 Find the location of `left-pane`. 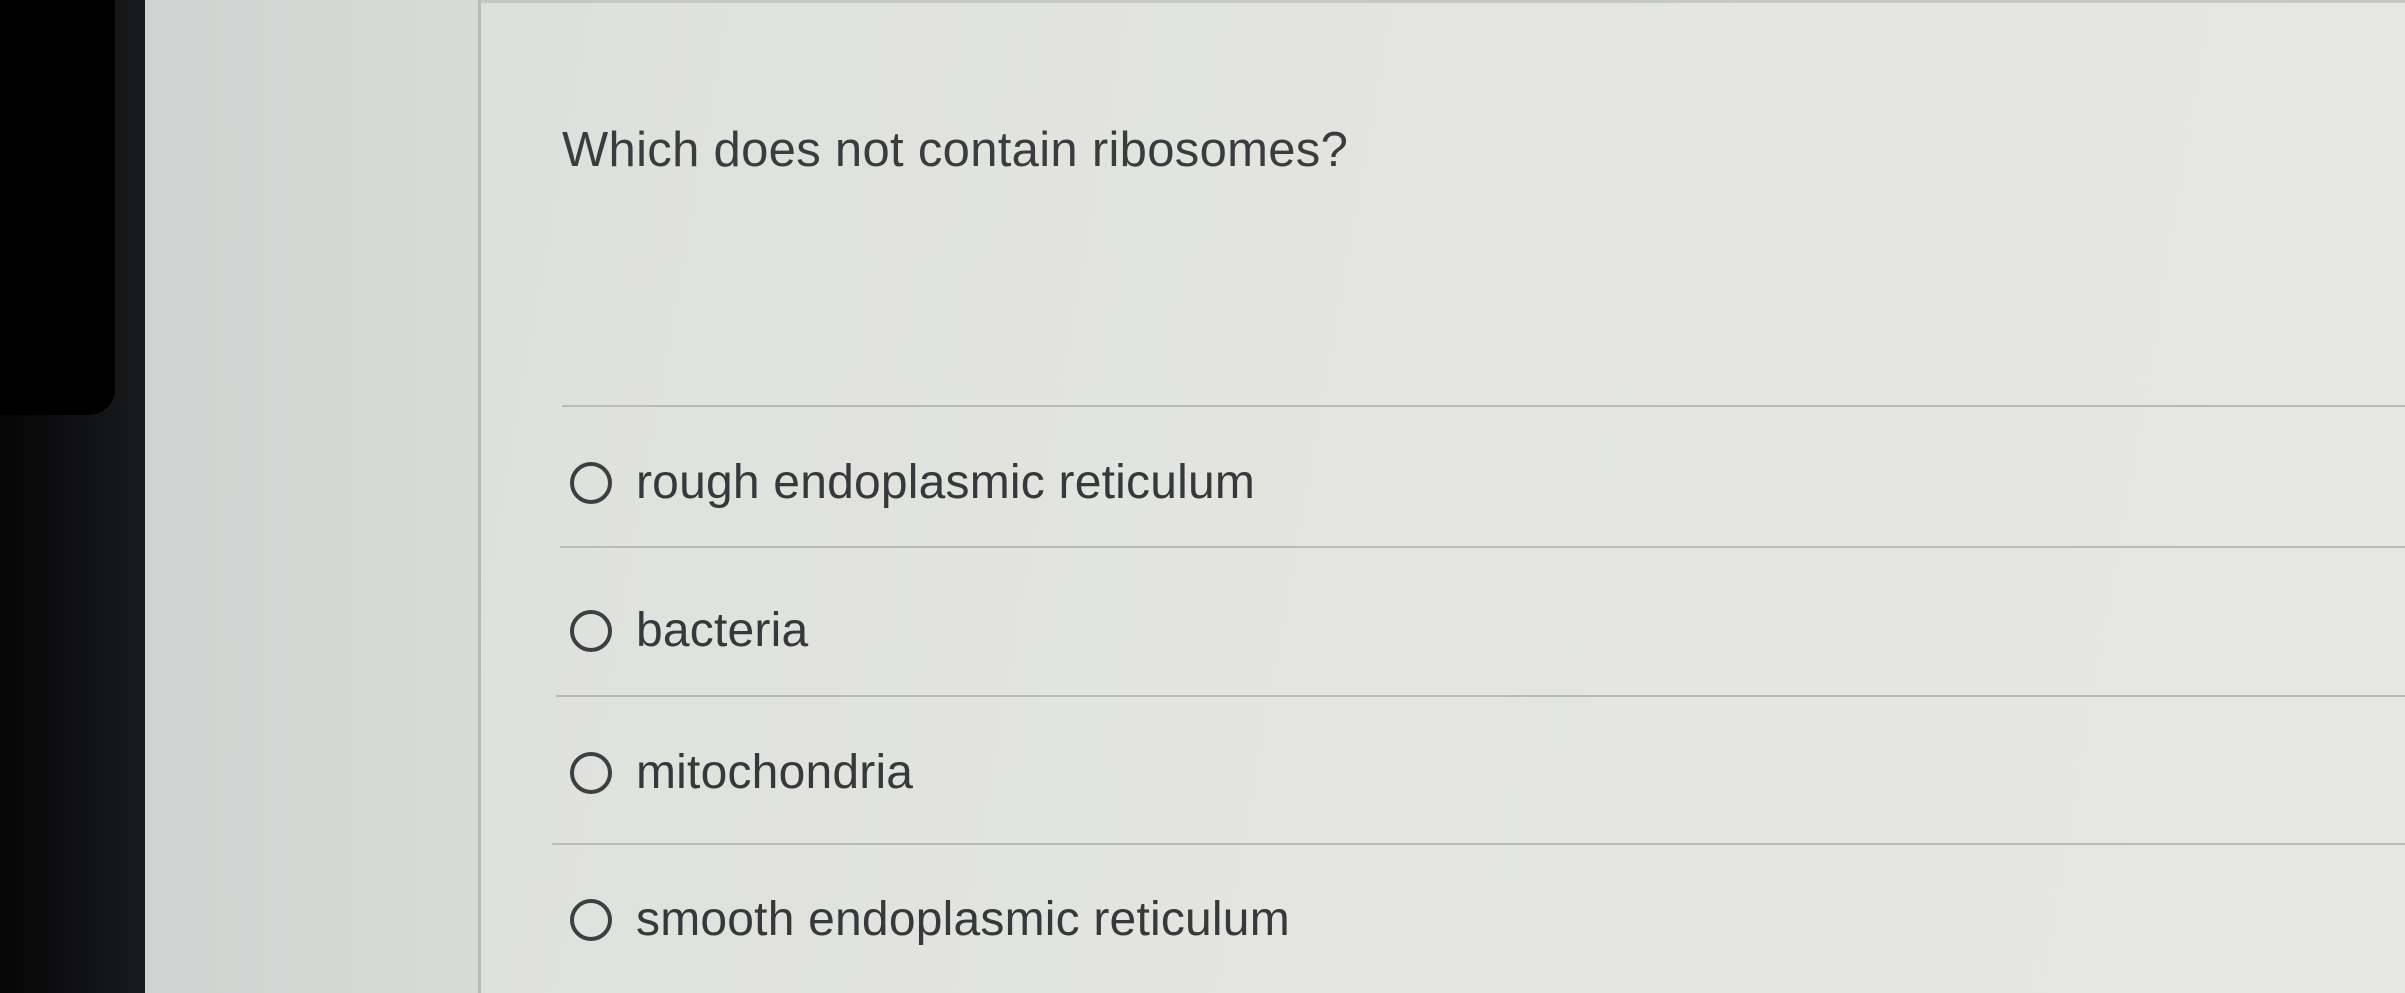

left-pane is located at coordinates (311, 496).